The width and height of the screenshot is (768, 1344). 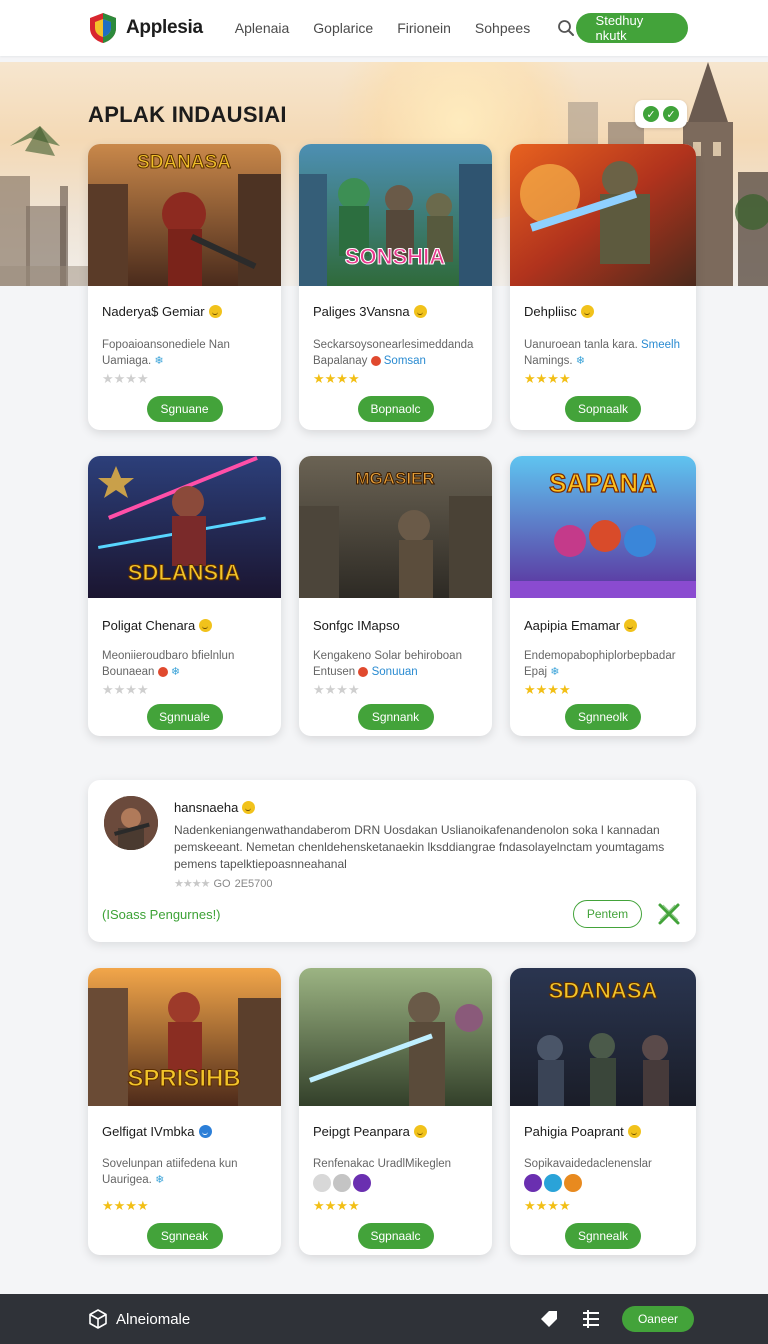 What do you see at coordinates (607, 914) in the screenshot?
I see `review-action-button: Pentem` at bounding box center [607, 914].